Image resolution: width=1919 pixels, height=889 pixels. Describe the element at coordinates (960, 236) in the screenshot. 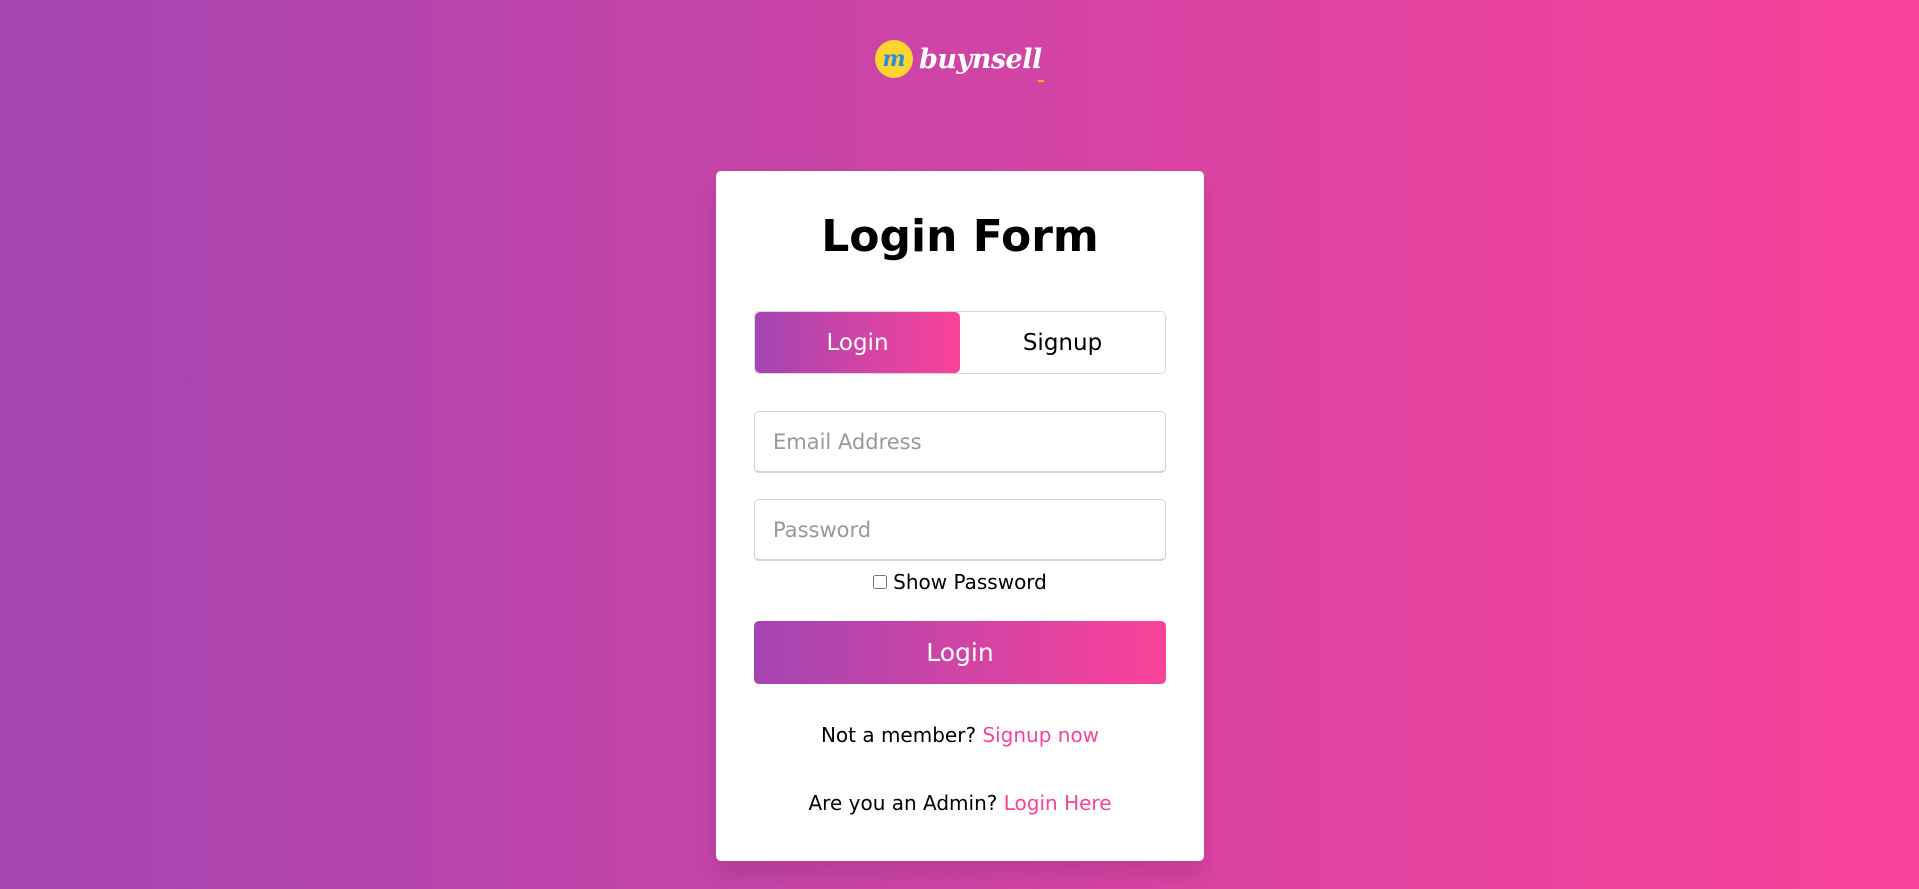

I see `form-title: Login Form` at that location.